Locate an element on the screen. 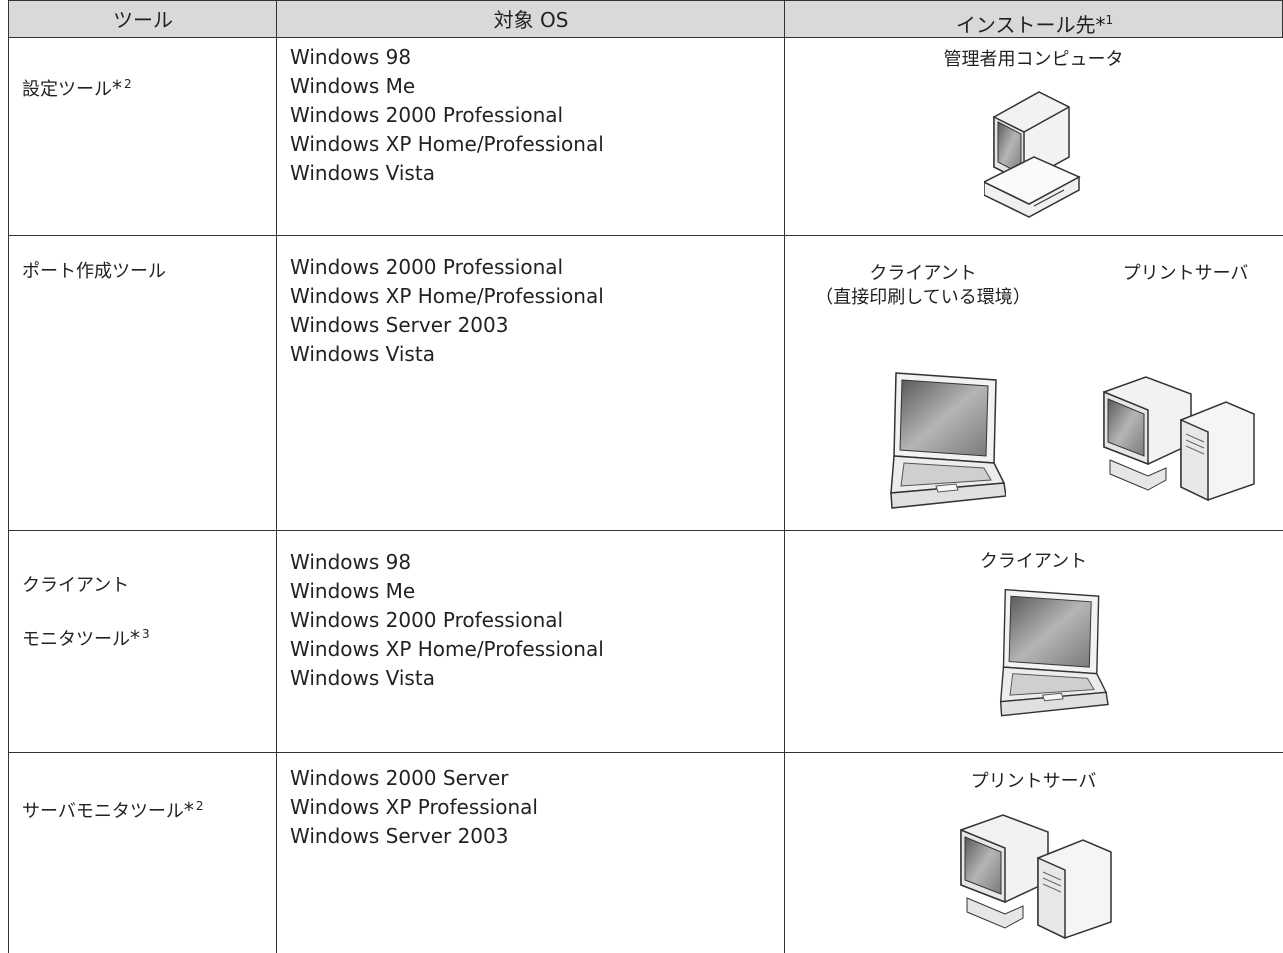 The image size is (1283, 953). tool-name-server-monitor: サーバモニタツール* 2 is located at coordinates (113, 810).